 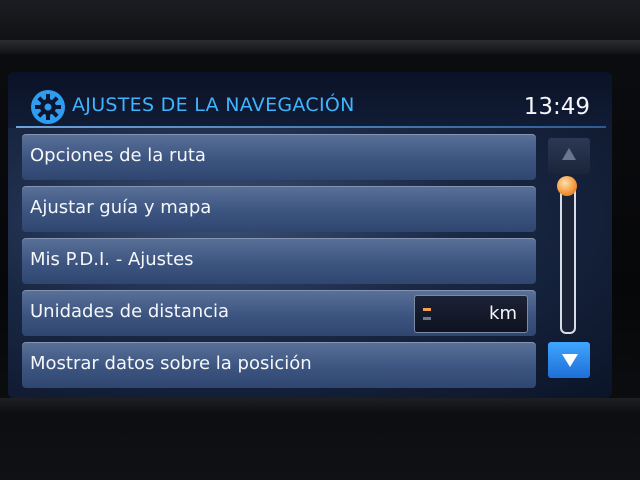 I want to click on menu-item-position-info: Mostrar datos sobre la posición, so click(x=279, y=365).